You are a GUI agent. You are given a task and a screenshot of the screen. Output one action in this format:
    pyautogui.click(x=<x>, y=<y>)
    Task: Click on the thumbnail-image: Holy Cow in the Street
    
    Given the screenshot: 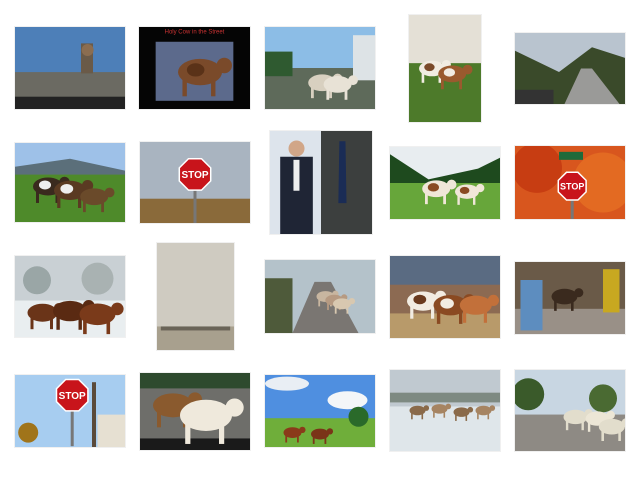 What is the action you would take?
    pyautogui.click(x=194, y=68)
    